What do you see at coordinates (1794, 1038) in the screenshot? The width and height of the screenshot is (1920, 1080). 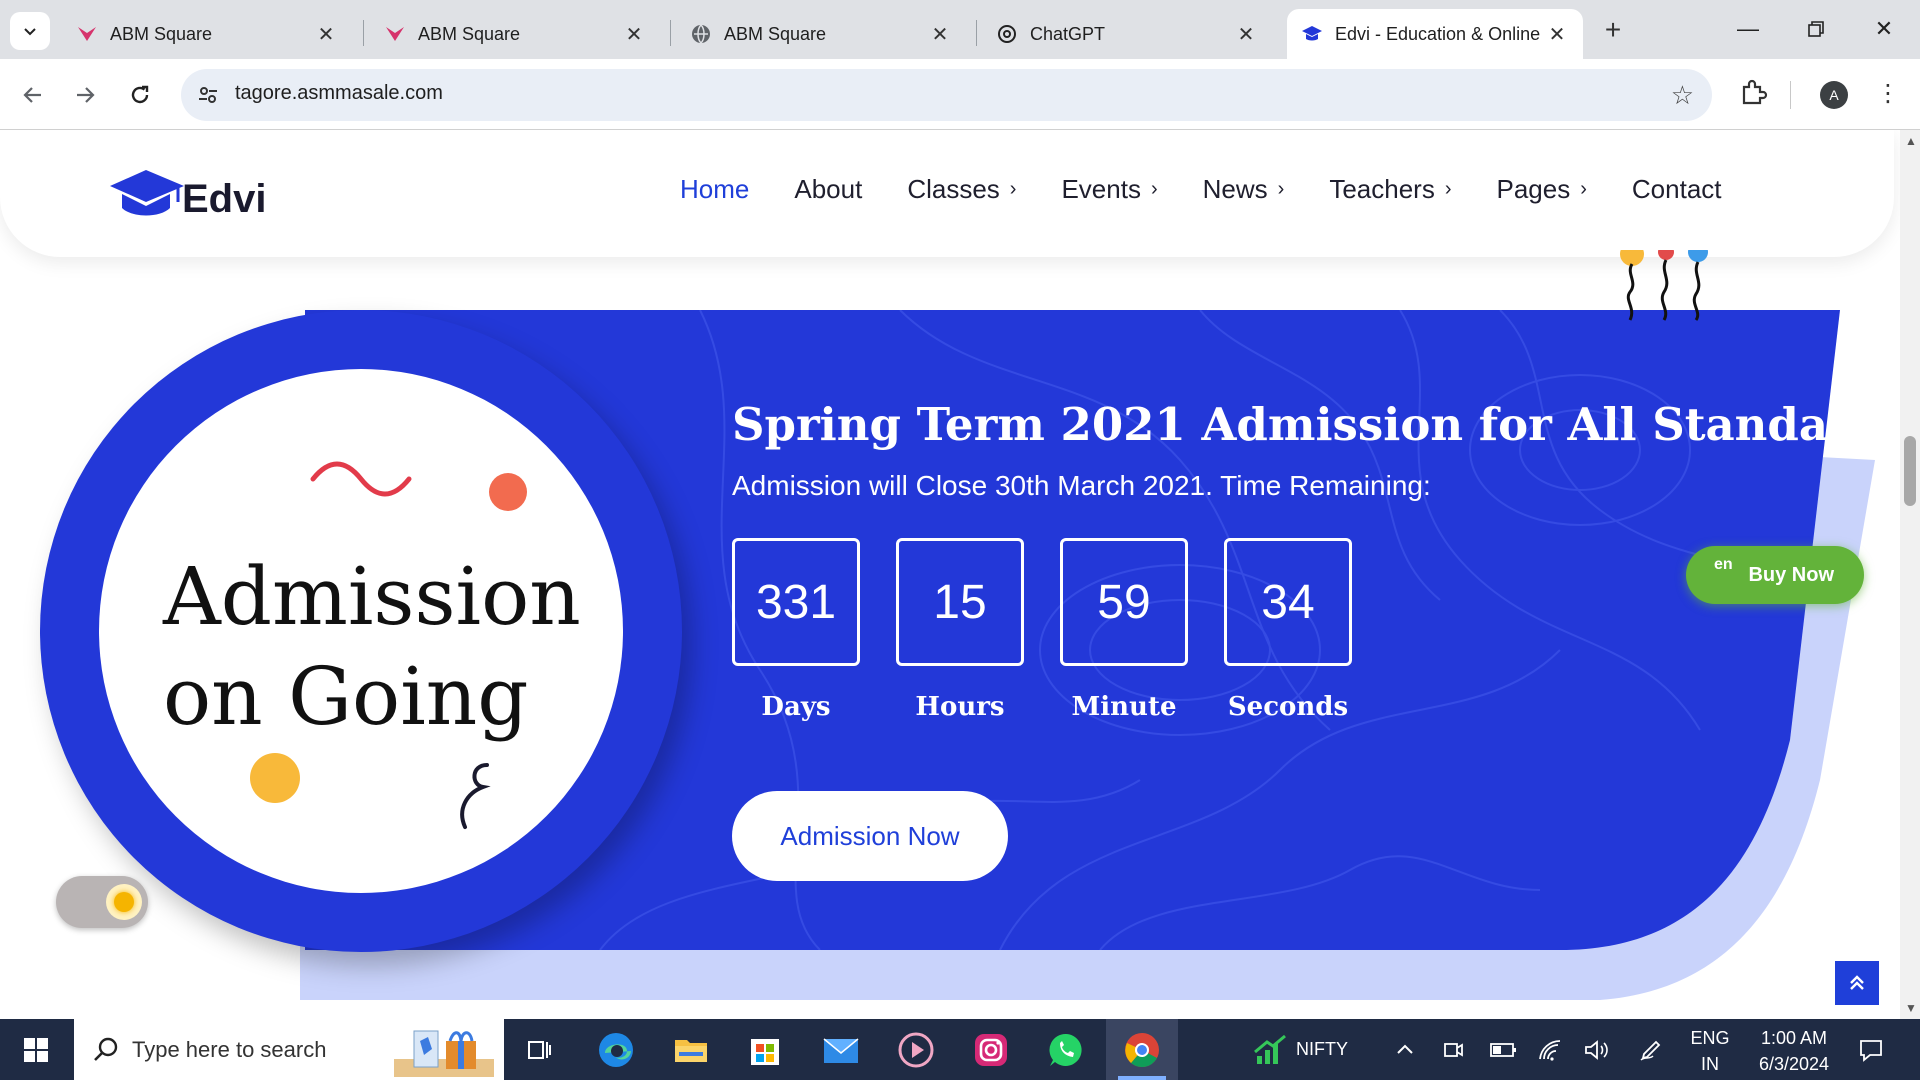 I see `clock-time: 1:00 AM` at bounding box center [1794, 1038].